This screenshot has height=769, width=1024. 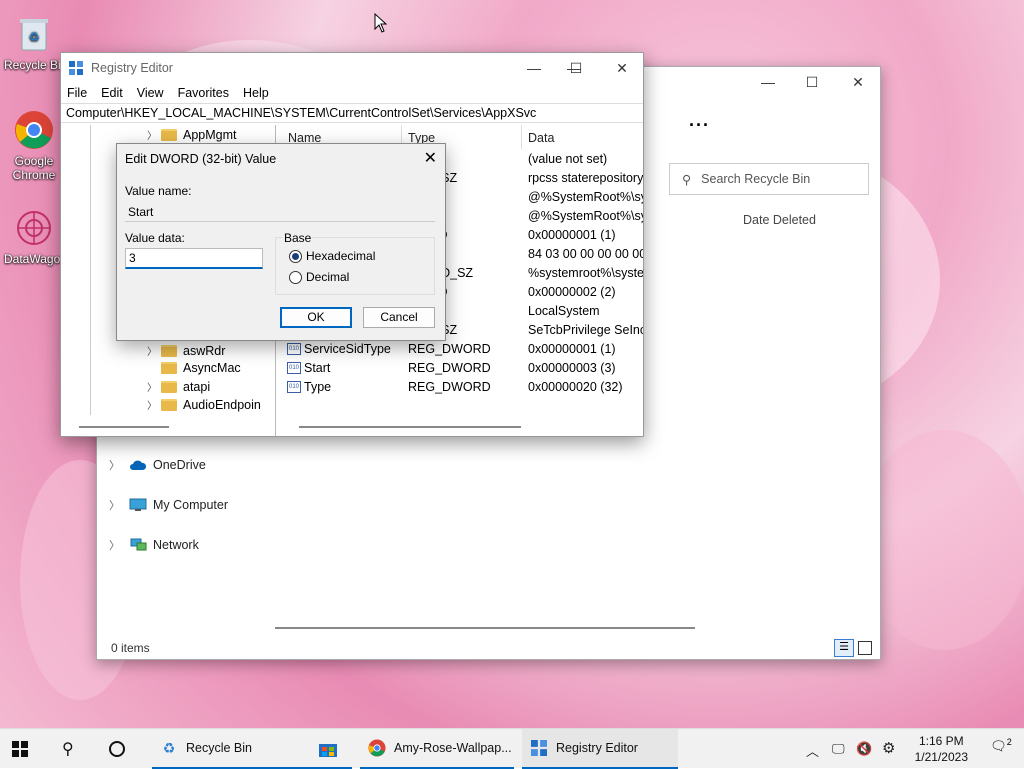 I want to click on network-status-icon: 🖵, so click(x=838, y=749).